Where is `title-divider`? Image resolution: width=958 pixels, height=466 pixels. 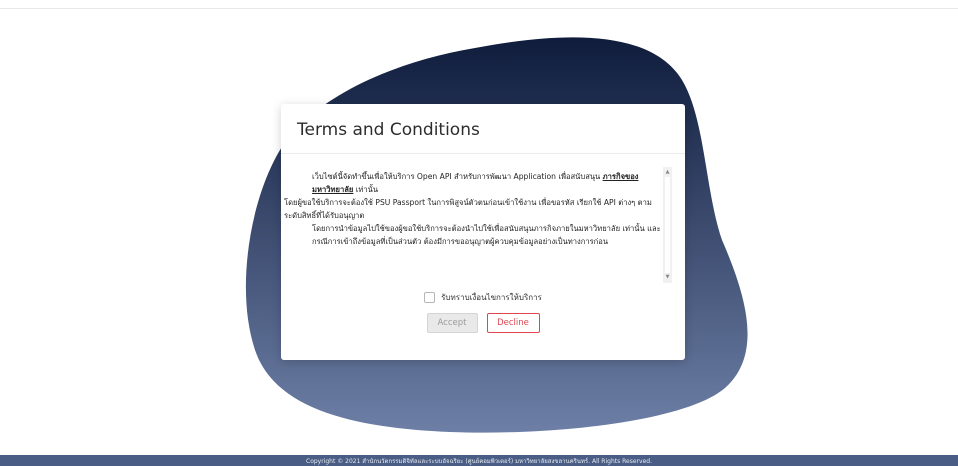 title-divider is located at coordinates (483, 153).